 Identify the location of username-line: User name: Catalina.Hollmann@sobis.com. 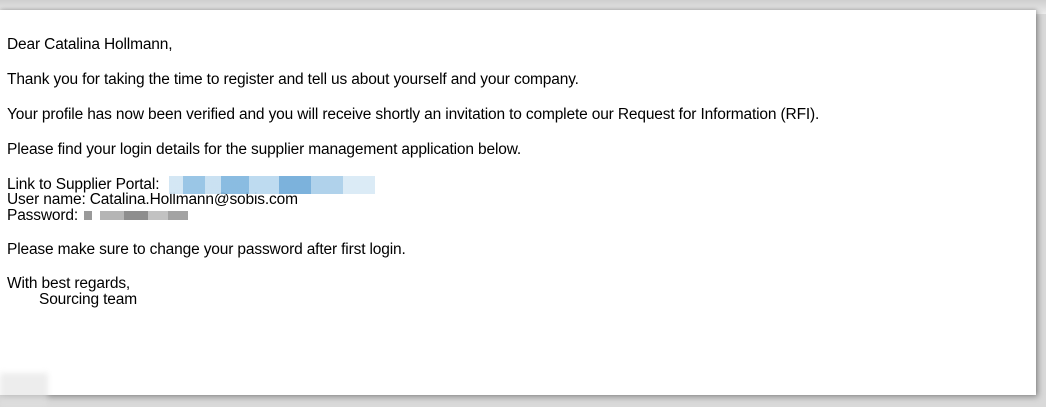
(152, 199).